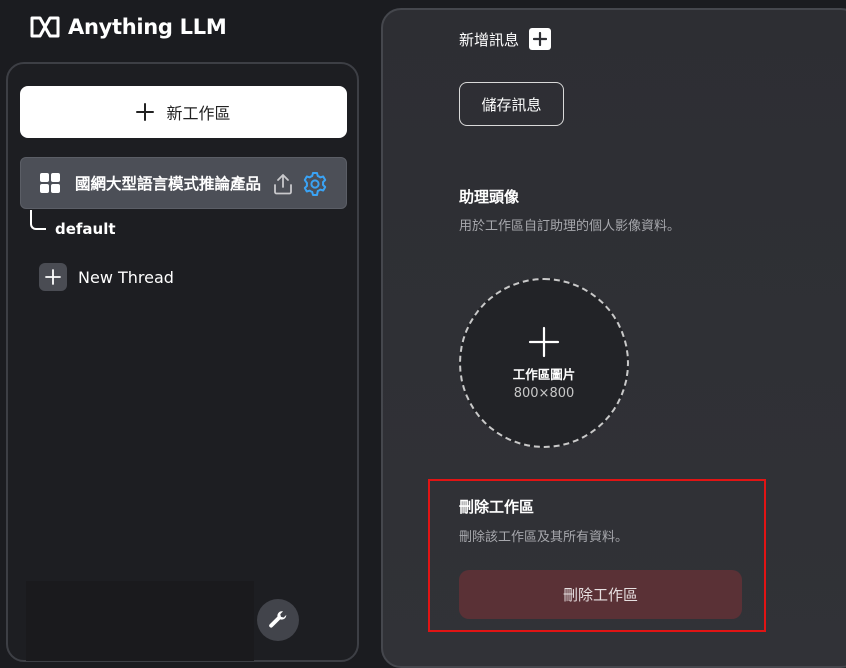  I want to click on upload-size: 800×800, so click(544, 393).